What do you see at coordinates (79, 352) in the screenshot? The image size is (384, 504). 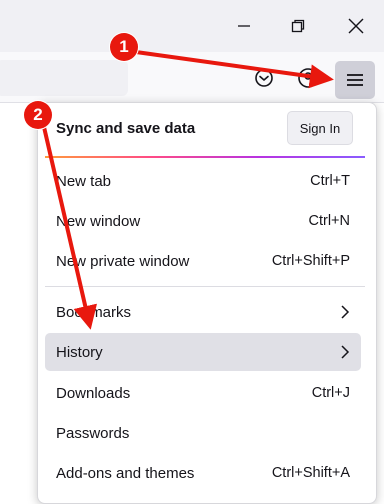 I see `menu-item-label: History` at bounding box center [79, 352].